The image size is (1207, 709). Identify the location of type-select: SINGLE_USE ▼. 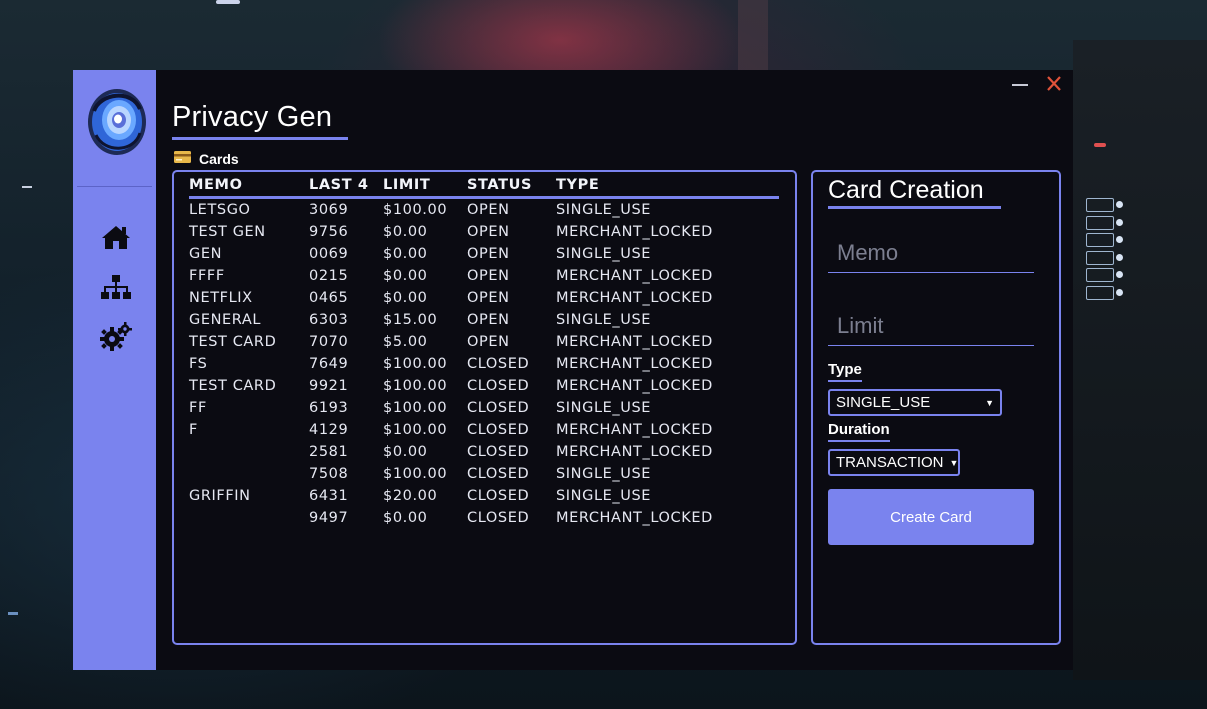
(915, 402).